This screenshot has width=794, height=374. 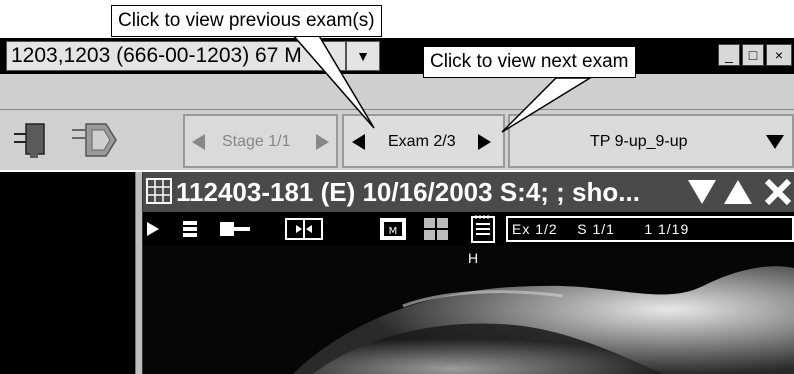 I want to click on previous-exam-callout: Click to view previous exam(s), so click(x=246, y=21).